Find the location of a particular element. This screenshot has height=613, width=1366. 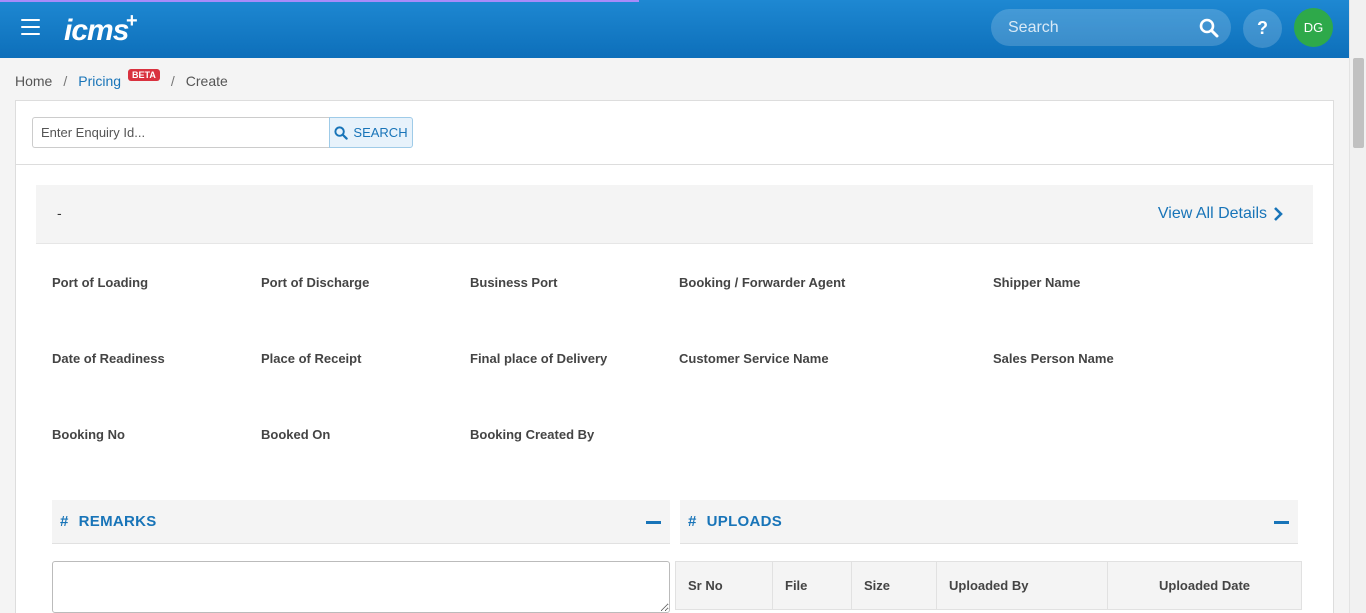

page-scrollbar is located at coordinates (1357, 306).